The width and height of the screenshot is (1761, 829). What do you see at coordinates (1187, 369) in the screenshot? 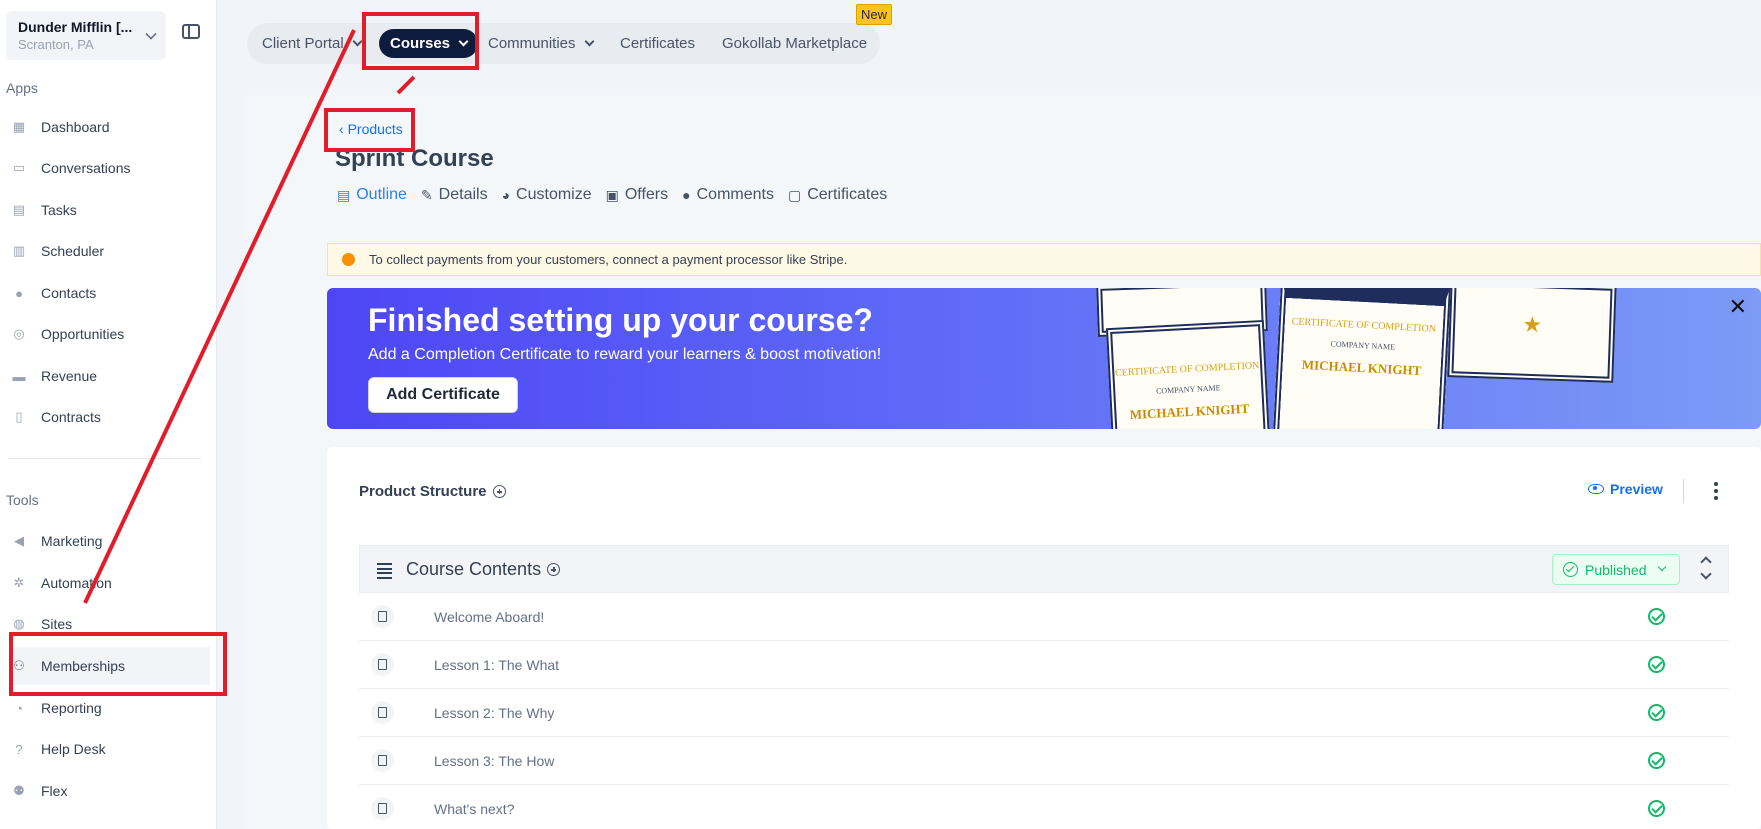
I see `cert-title: CERTIFICATE OF COMPLETION` at bounding box center [1187, 369].